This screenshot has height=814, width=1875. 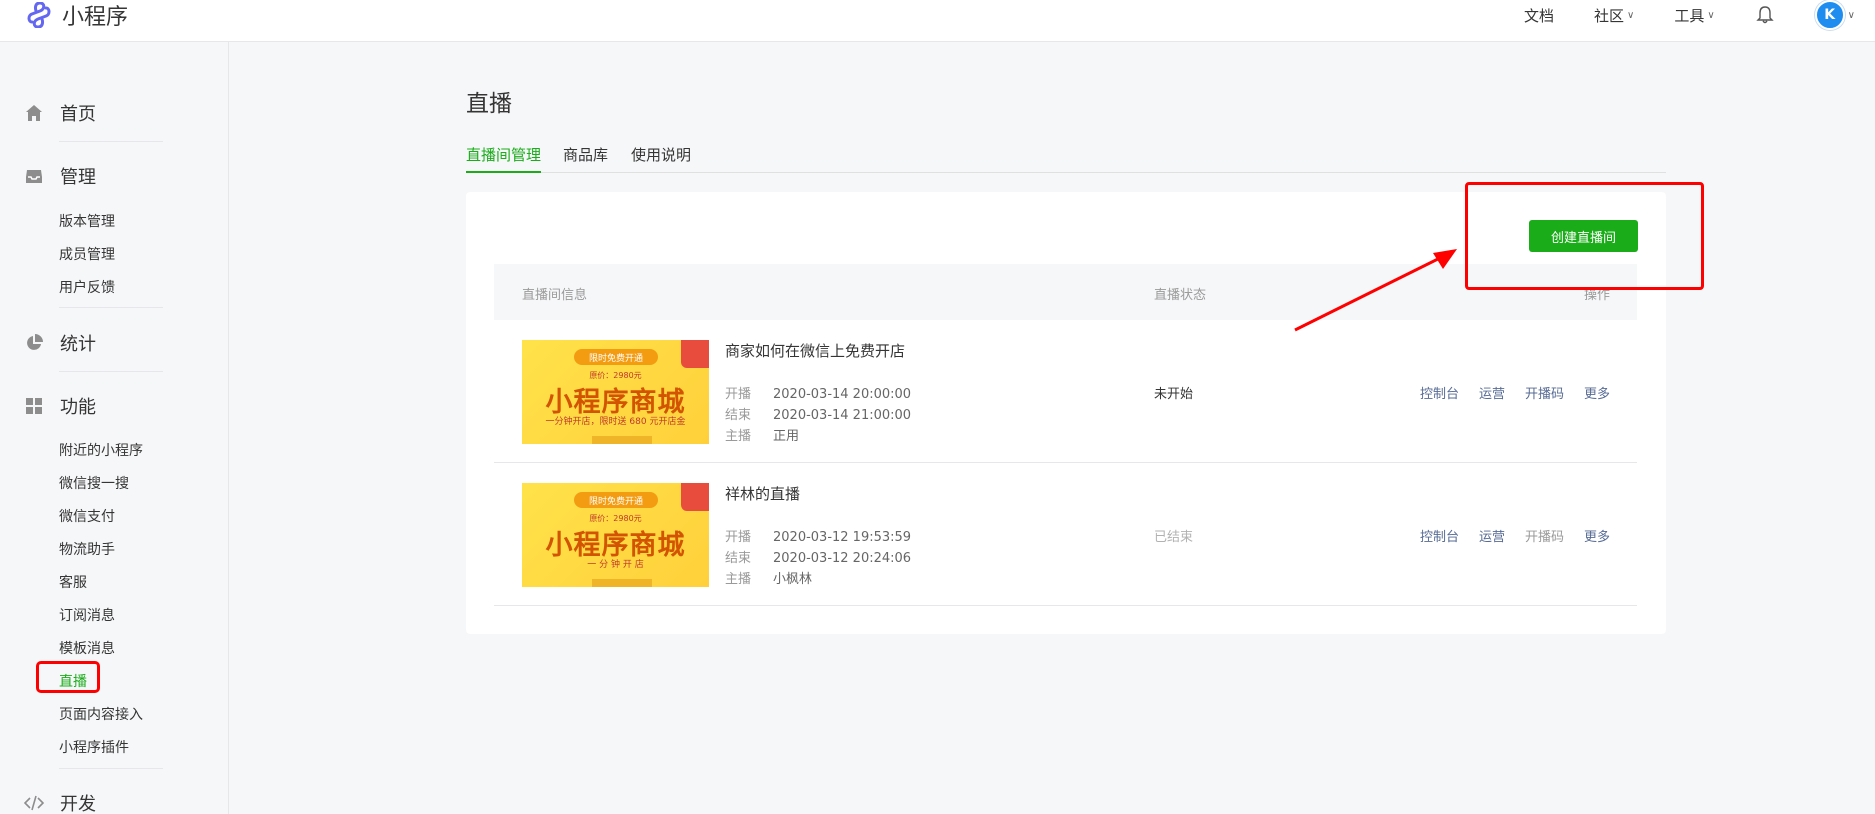 I want to click on sidebar-item-features: 功能, so click(x=60, y=406).